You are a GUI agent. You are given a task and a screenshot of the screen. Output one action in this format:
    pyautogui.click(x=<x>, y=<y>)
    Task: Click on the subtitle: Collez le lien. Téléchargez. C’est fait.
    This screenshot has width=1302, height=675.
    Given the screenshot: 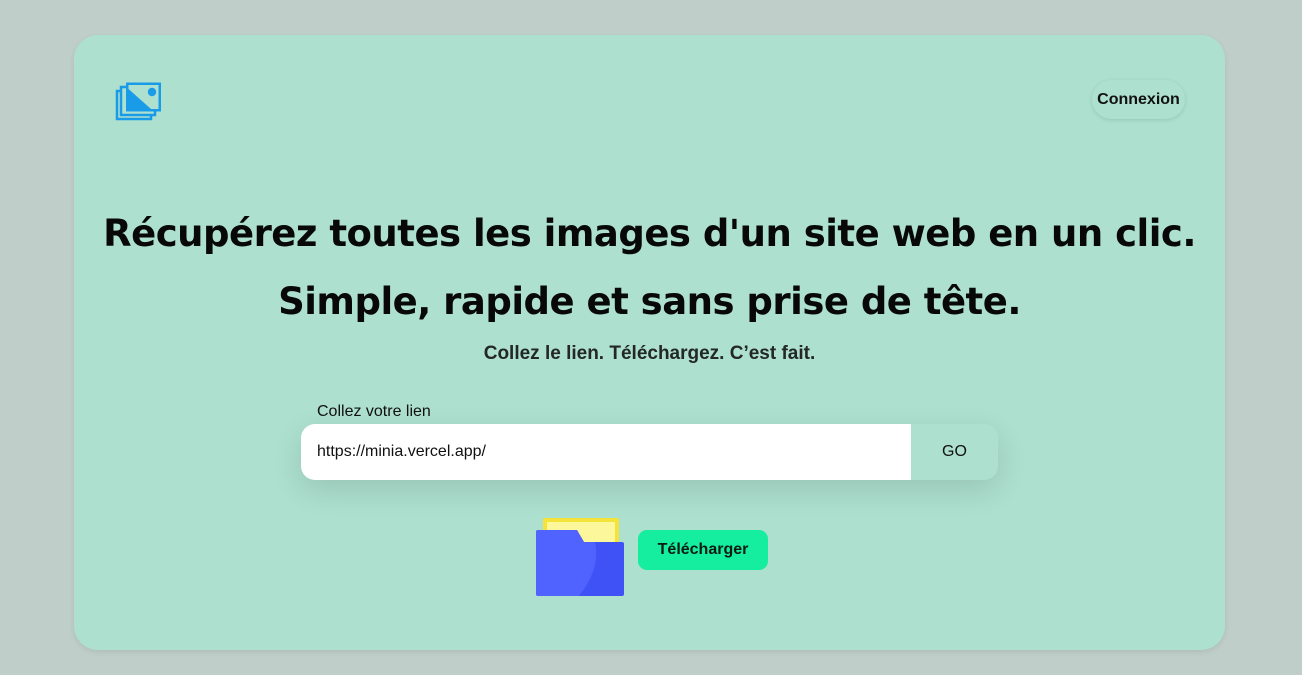 What is the action you would take?
    pyautogui.click(x=649, y=353)
    